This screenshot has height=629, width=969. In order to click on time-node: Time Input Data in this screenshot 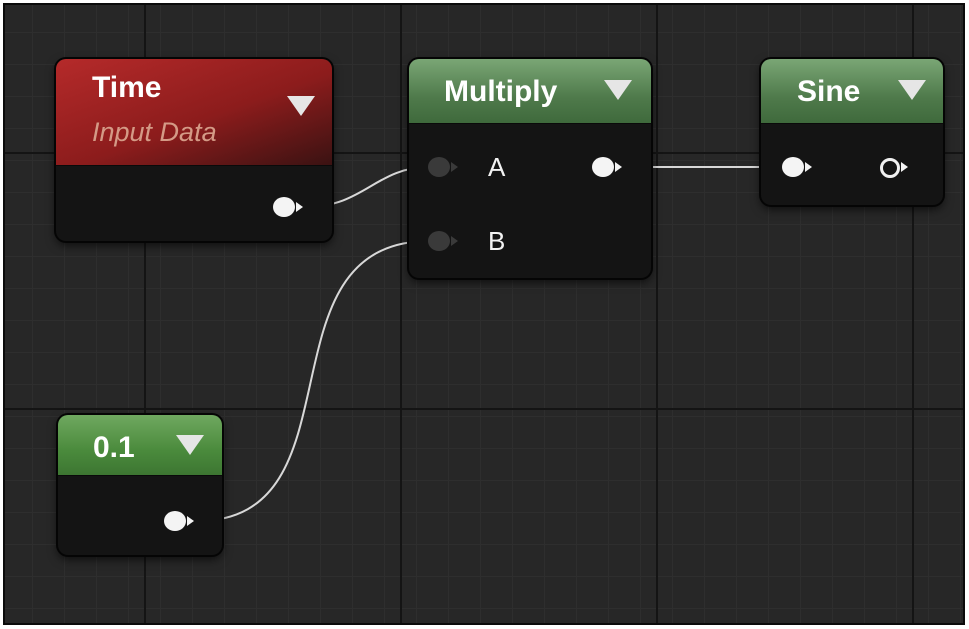, I will do `click(194, 150)`.